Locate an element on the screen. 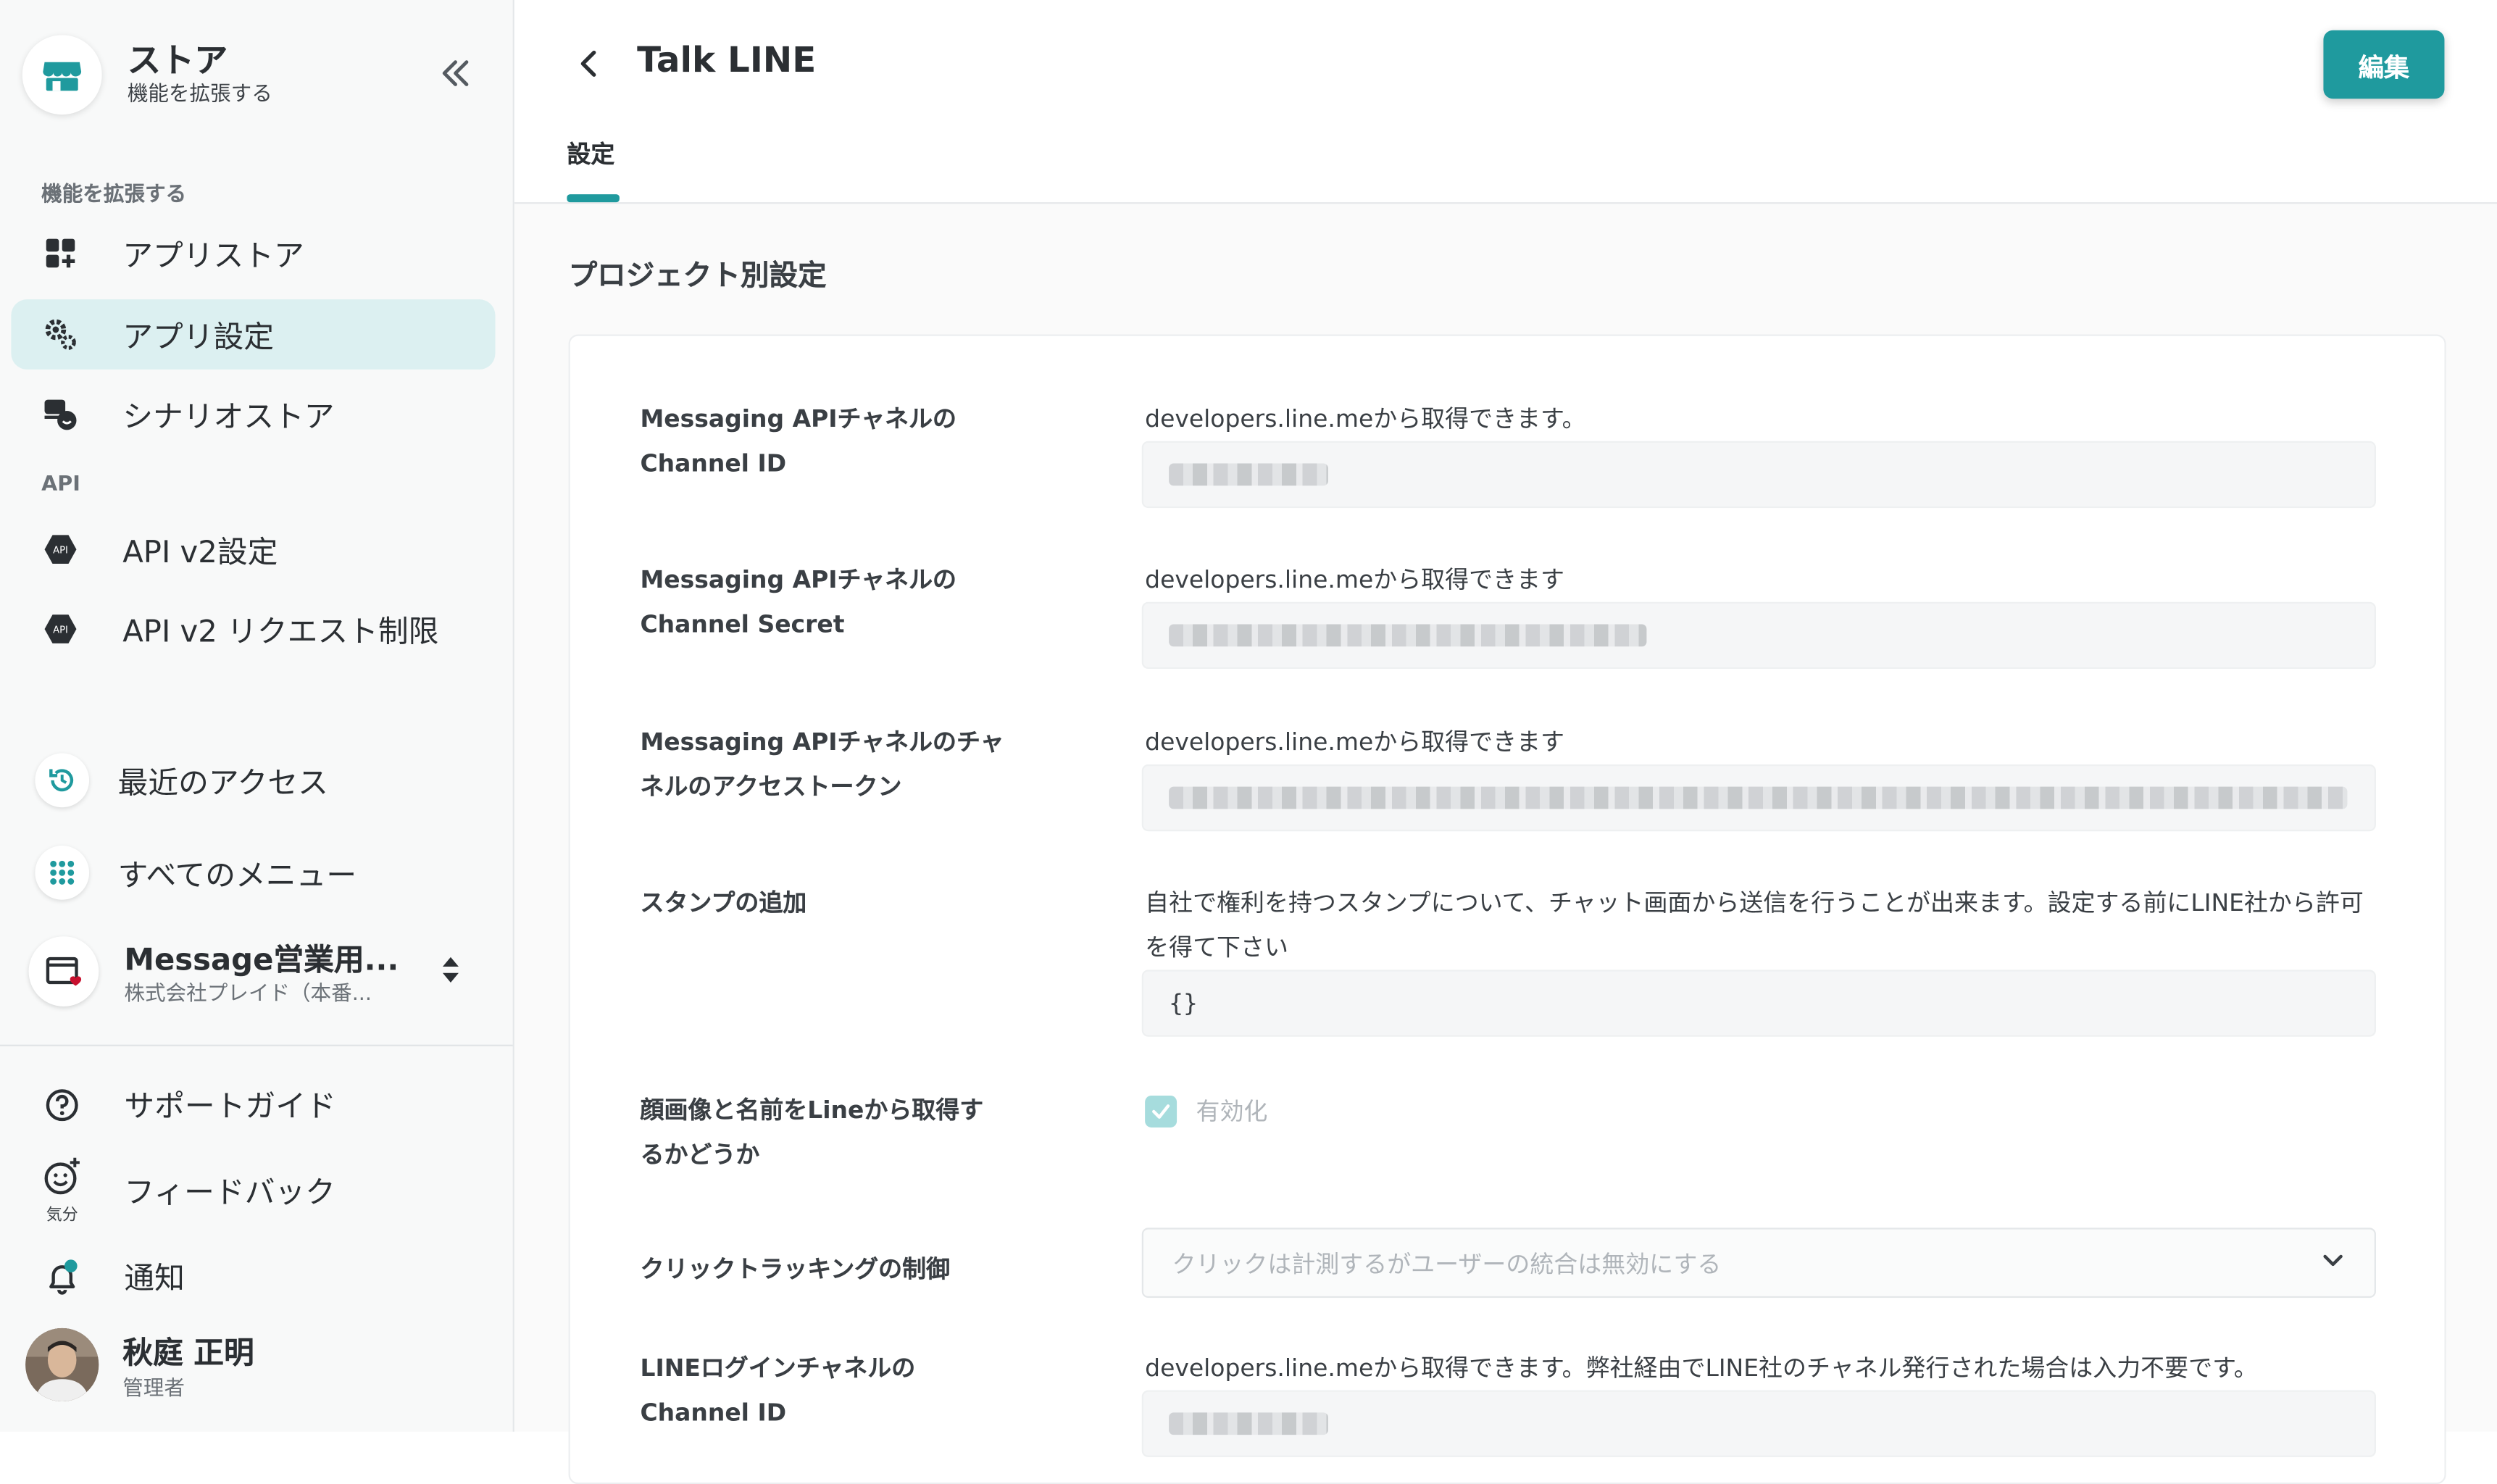 This screenshot has height=1484, width=2497. user-name: 秋庭 正明 is located at coordinates (188, 1353).